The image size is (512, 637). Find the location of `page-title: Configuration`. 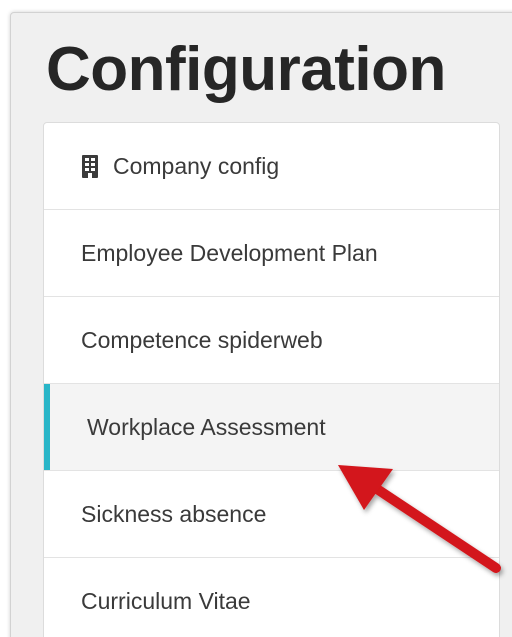

page-title: Configuration is located at coordinates (246, 69).